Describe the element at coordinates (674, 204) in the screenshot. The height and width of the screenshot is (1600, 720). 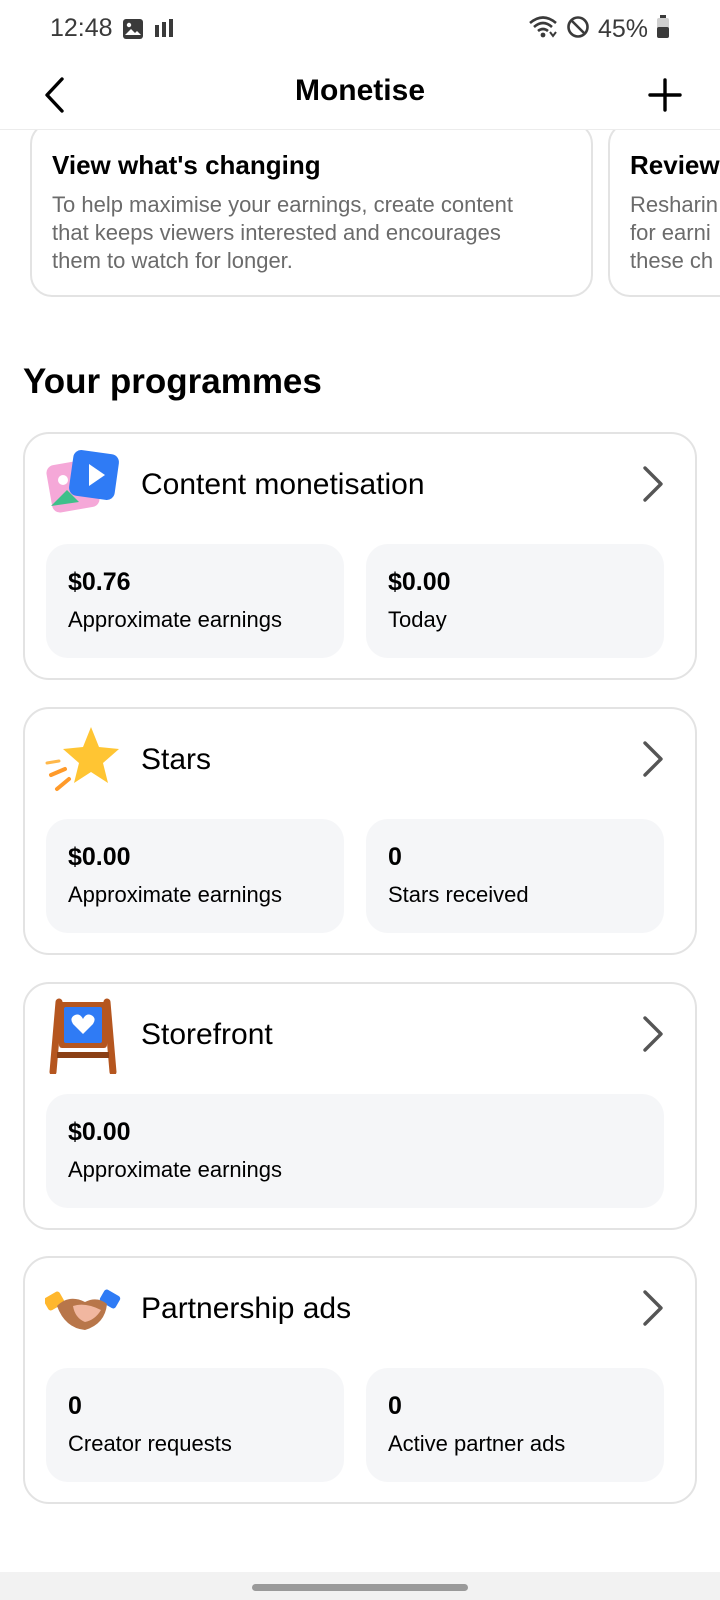
I see `info-card-line: Resharin` at that location.